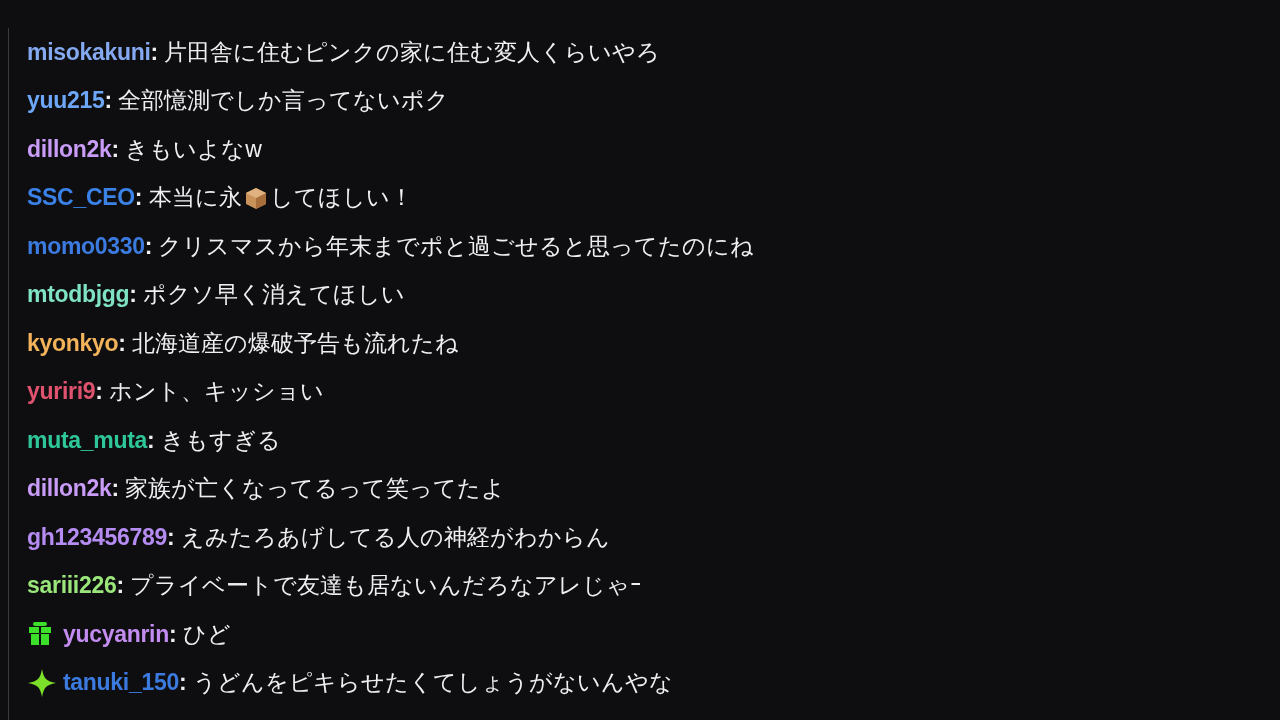 Image resolution: width=1280 pixels, height=720 pixels. I want to click on message-text: えみたろあげしてる人の神経がわからん, so click(395, 537).